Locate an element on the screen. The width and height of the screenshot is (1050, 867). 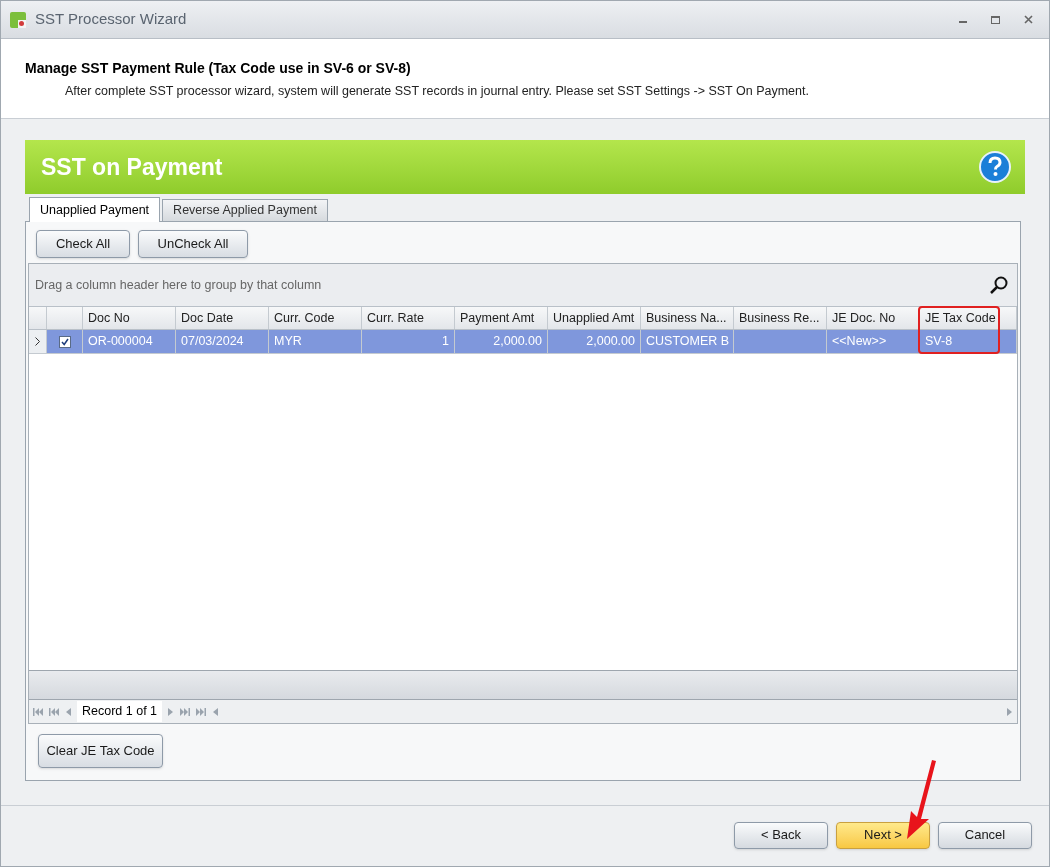
column-header: Doc No is located at coordinates (129, 318).